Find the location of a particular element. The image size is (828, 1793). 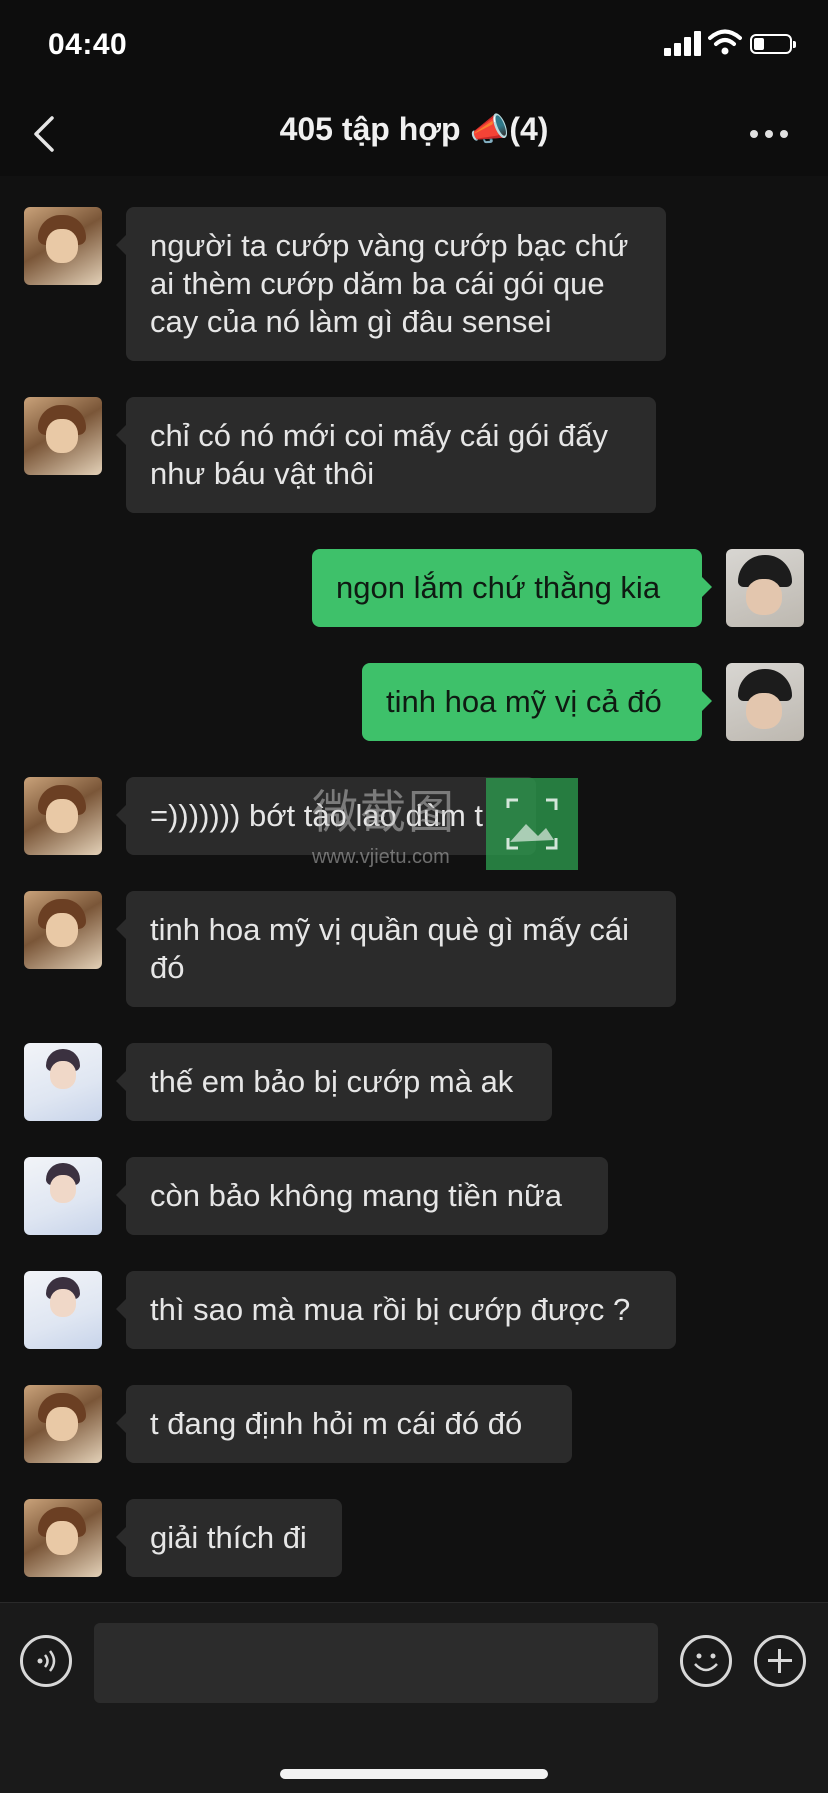

home-indicator is located at coordinates (414, 1774).